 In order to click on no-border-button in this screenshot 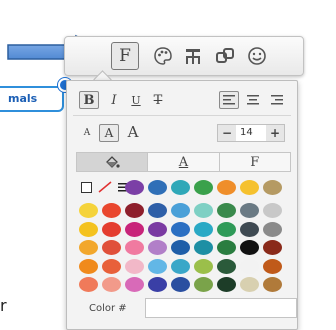, I will do `click(86, 187)`.